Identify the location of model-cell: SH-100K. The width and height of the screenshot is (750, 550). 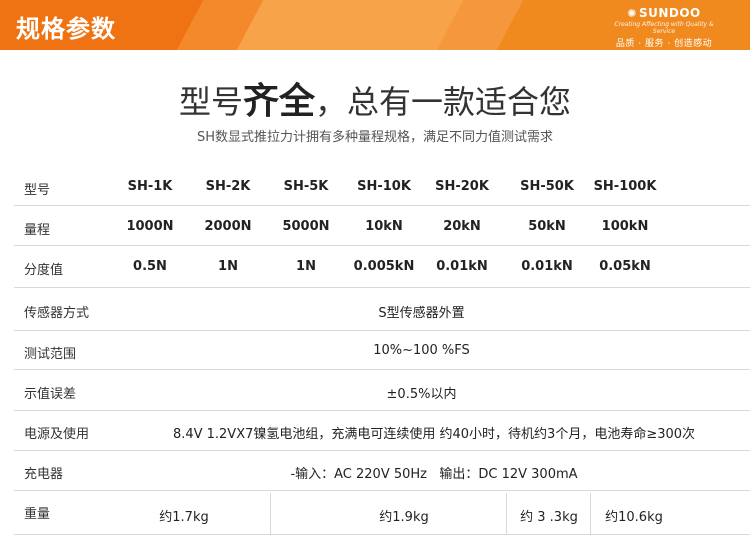
(625, 186).